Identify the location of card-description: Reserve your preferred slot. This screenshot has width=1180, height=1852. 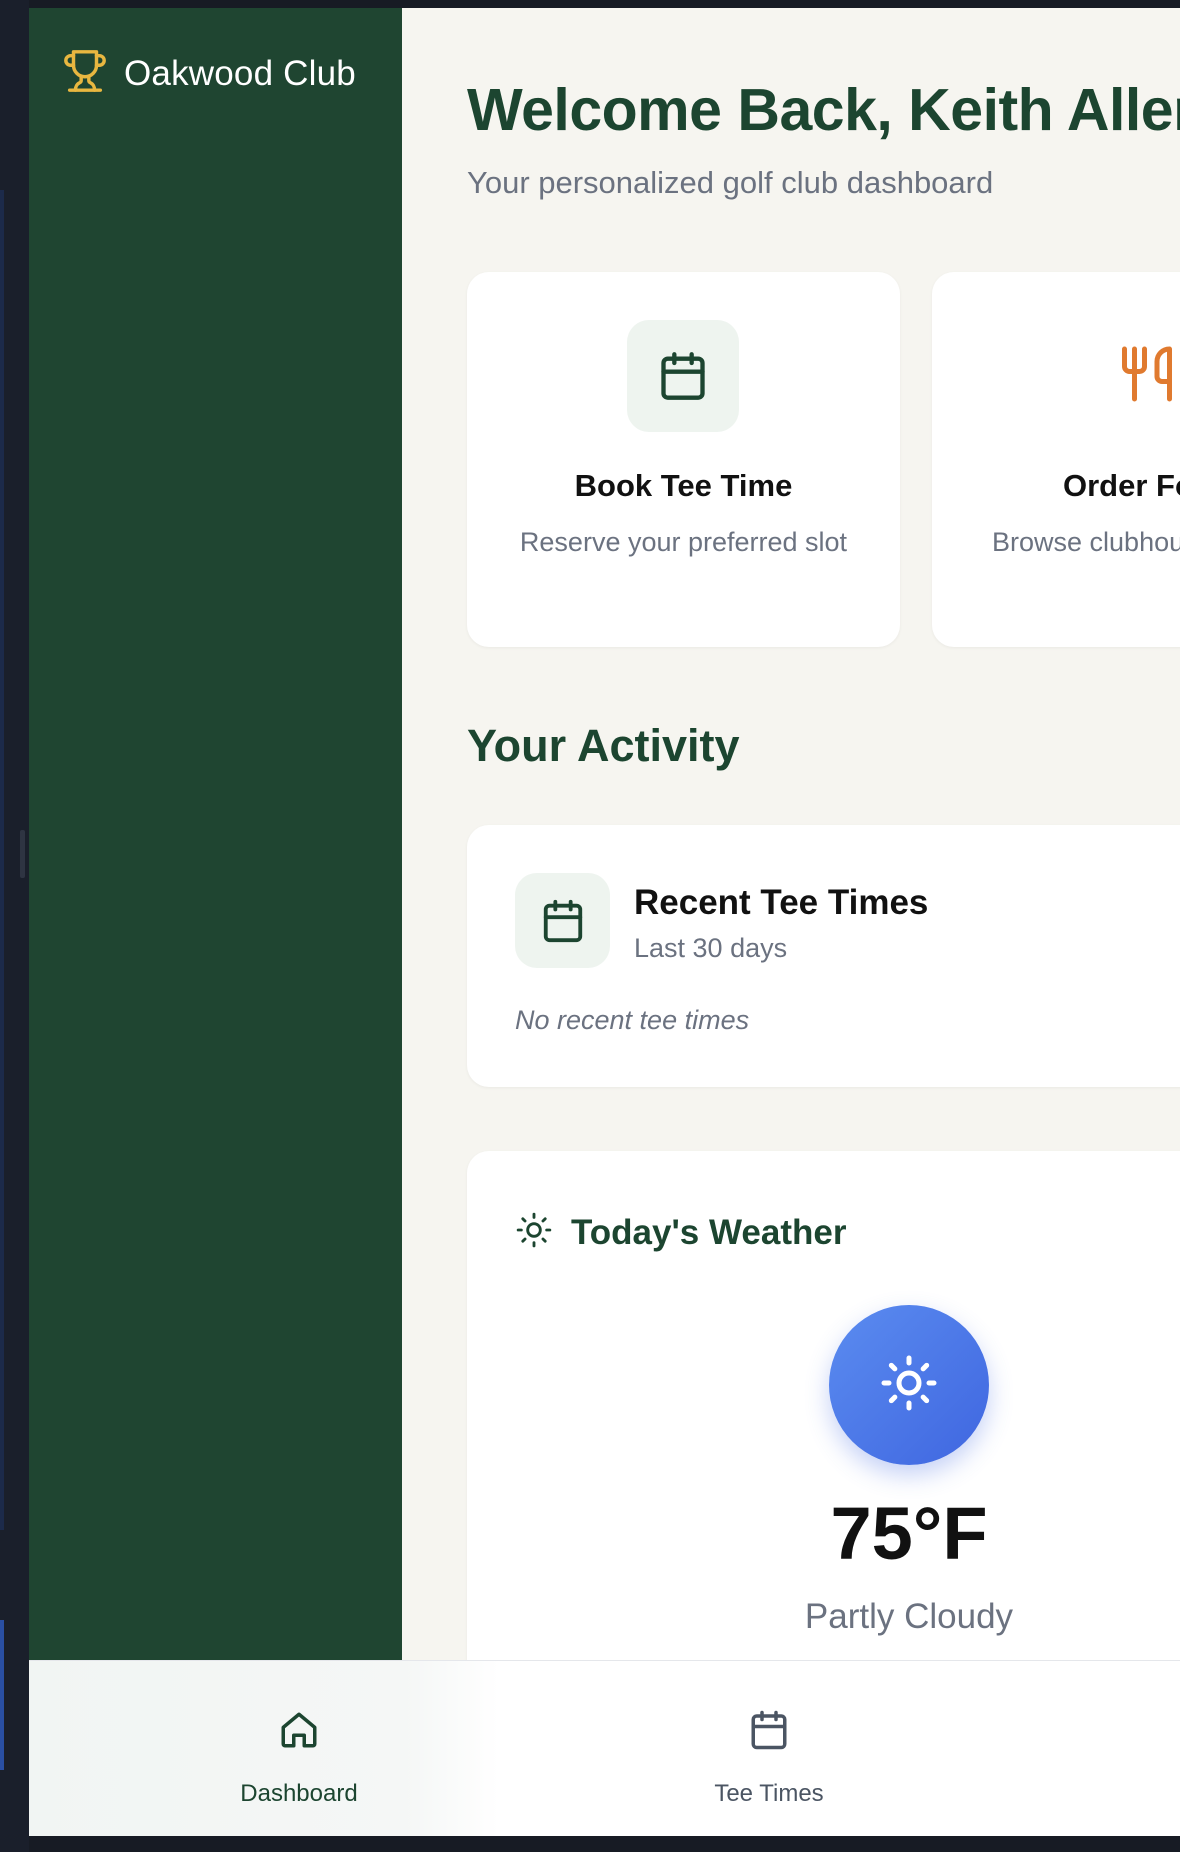
(683, 542).